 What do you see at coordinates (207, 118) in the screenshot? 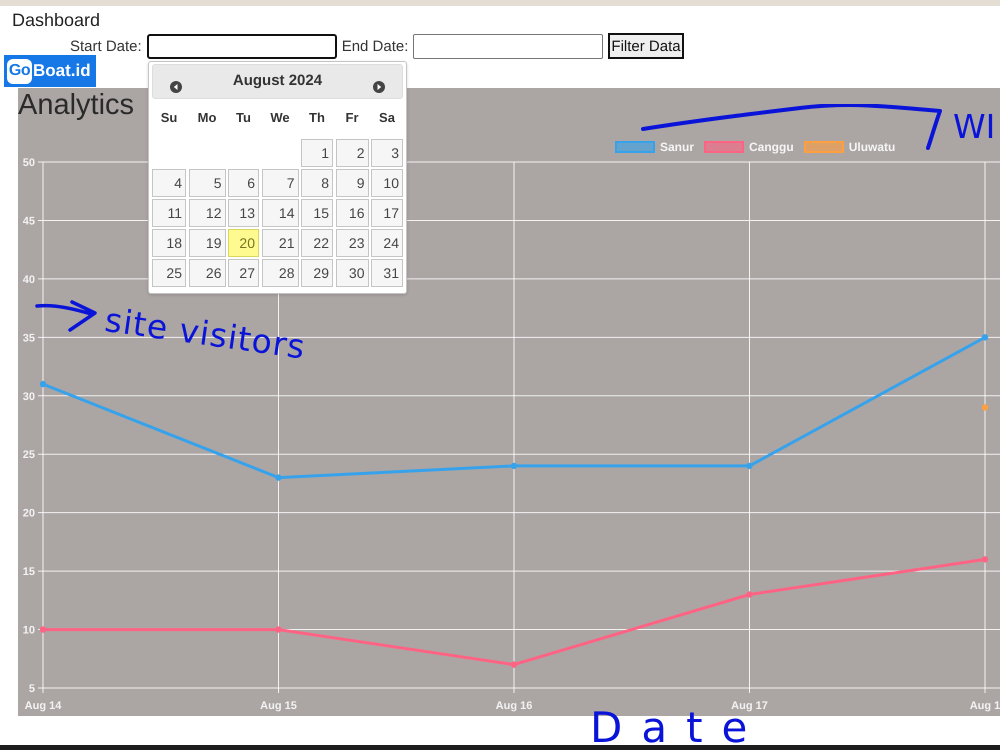
I see `weekday-label: Mo` at bounding box center [207, 118].